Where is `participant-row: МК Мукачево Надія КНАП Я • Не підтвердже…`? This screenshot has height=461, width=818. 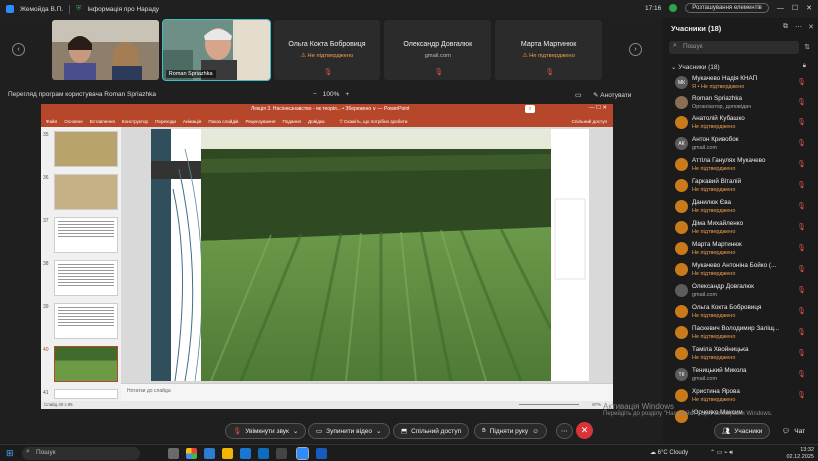 participant-row: МК Мукачево Надія КНАП Я • Не підтвердже… is located at coordinates (742, 84).